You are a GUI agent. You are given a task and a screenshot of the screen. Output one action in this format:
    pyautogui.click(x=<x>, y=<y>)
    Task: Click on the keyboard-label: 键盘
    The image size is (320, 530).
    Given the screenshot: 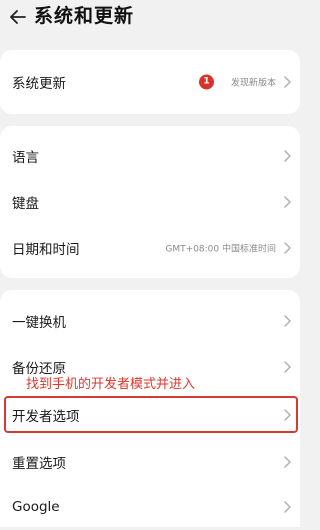 What is the action you would take?
    pyautogui.click(x=25, y=204)
    